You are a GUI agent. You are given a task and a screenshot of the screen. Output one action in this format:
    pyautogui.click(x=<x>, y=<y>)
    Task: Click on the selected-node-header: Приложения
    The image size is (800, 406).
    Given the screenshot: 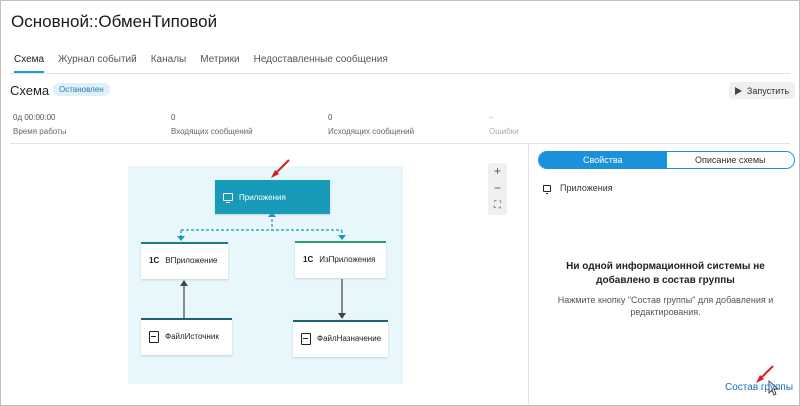 What is the action you would take?
    pyautogui.click(x=578, y=188)
    